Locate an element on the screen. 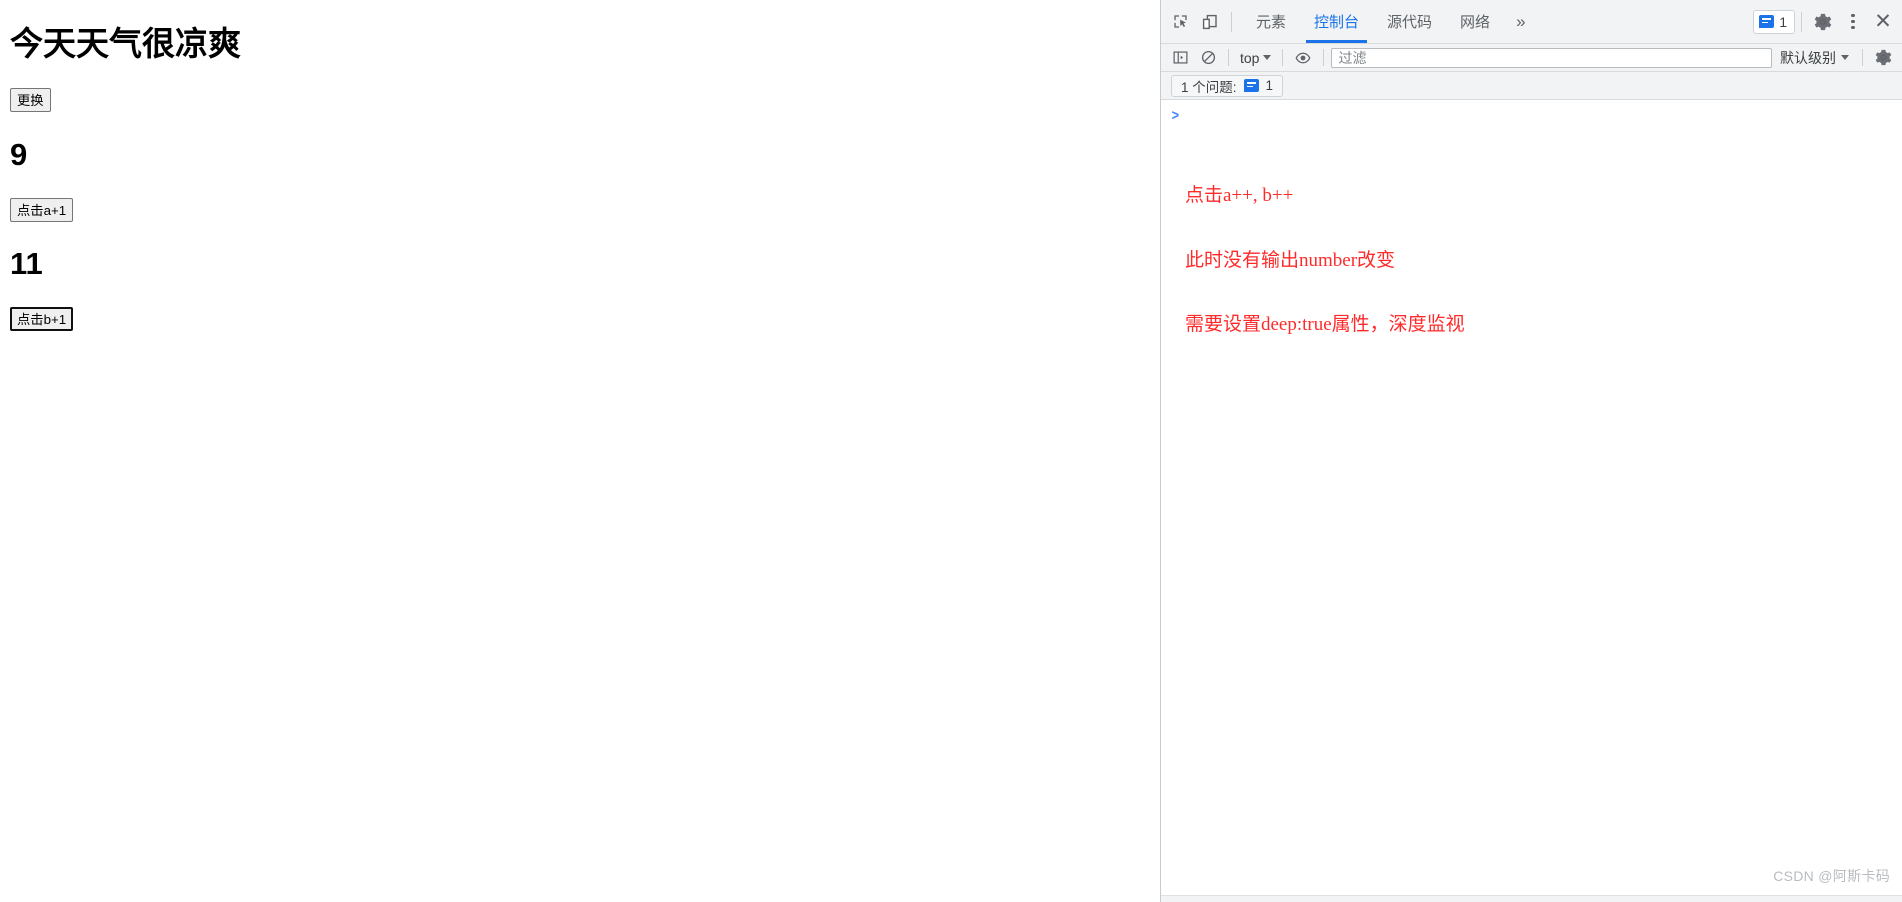 Image resolution: width=1902 pixels, height=902 pixels. annotation-line-3: 需要设置deep:true属性，深度监视 is located at coordinates (1325, 324).